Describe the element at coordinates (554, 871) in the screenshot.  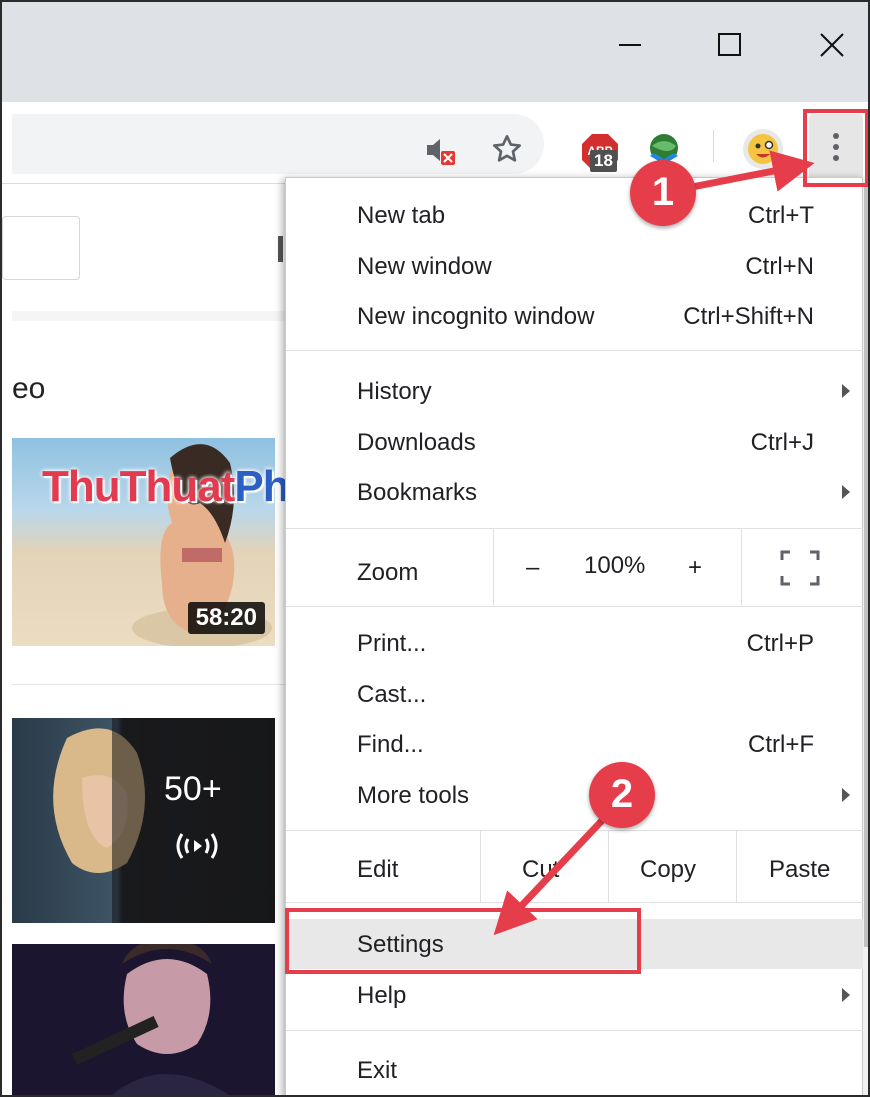
I see `arrow-to-settings` at that location.